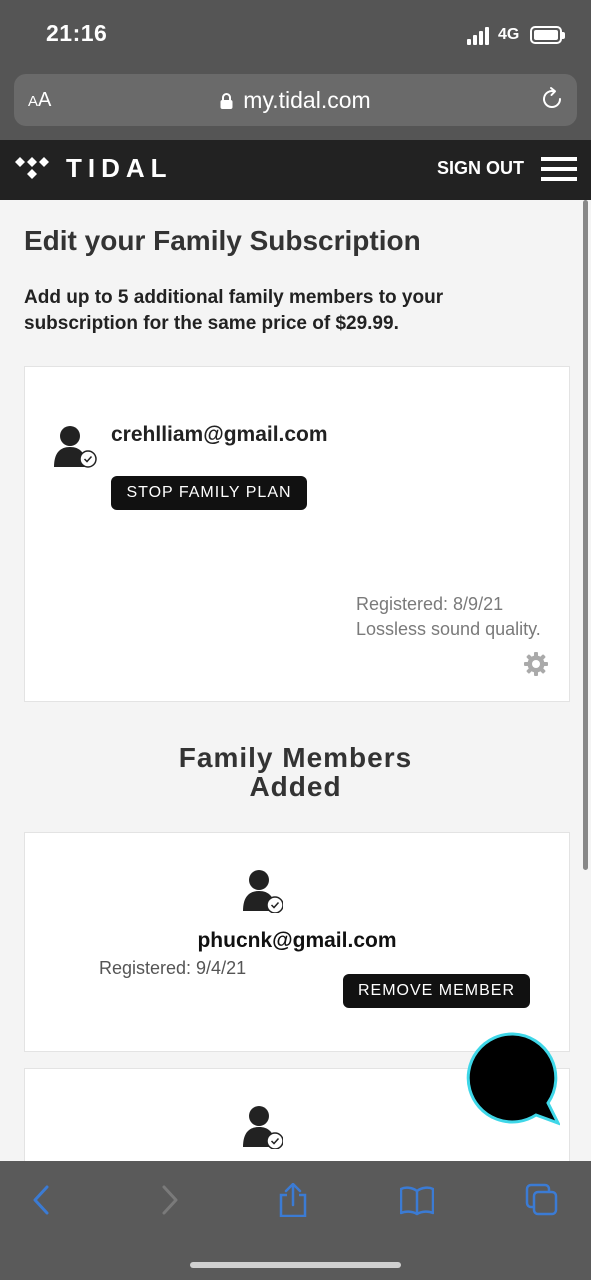 The image size is (591, 1280). I want to click on battery-icon, so click(547, 35).